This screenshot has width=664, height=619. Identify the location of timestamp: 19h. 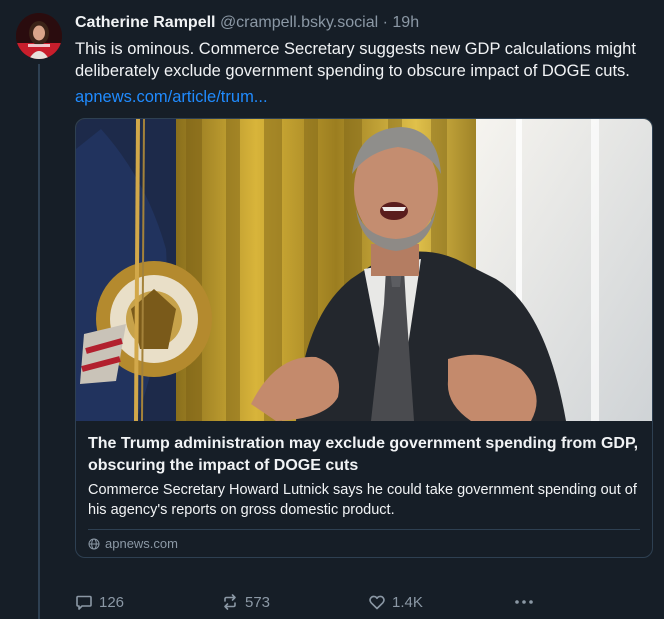
(405, 22).